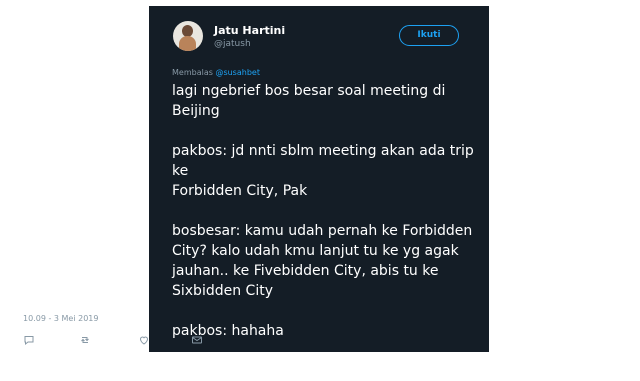 The height and width of the screenshot is (381, 640). I want to click on retweet-icon, so click(85, 340).